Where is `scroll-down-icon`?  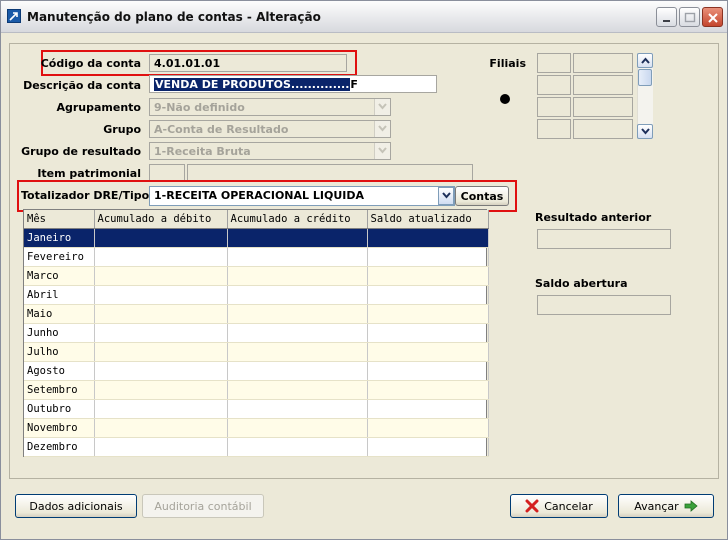
scroll-down-icon is located at coordinates (645, 131).